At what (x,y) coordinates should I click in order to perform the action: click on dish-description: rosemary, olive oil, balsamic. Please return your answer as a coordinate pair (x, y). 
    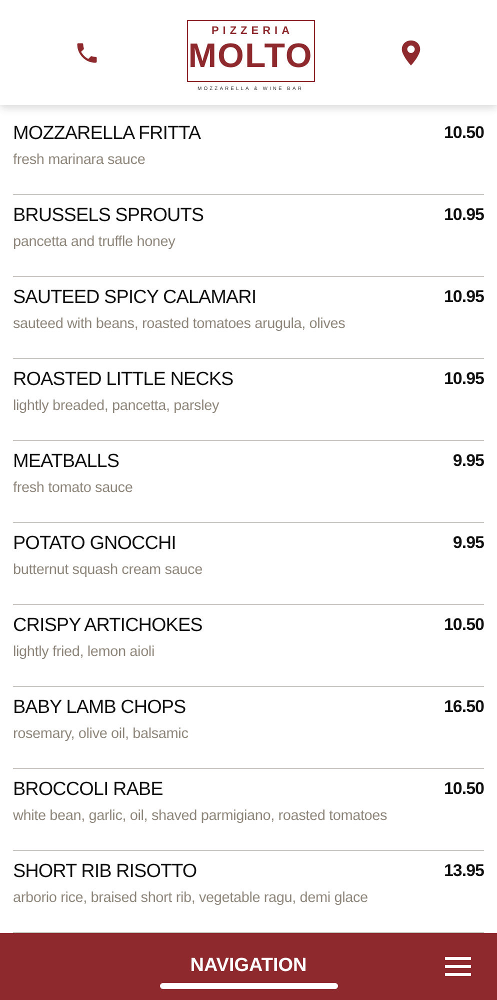
    Looking at the image, I should click on (100, 734).